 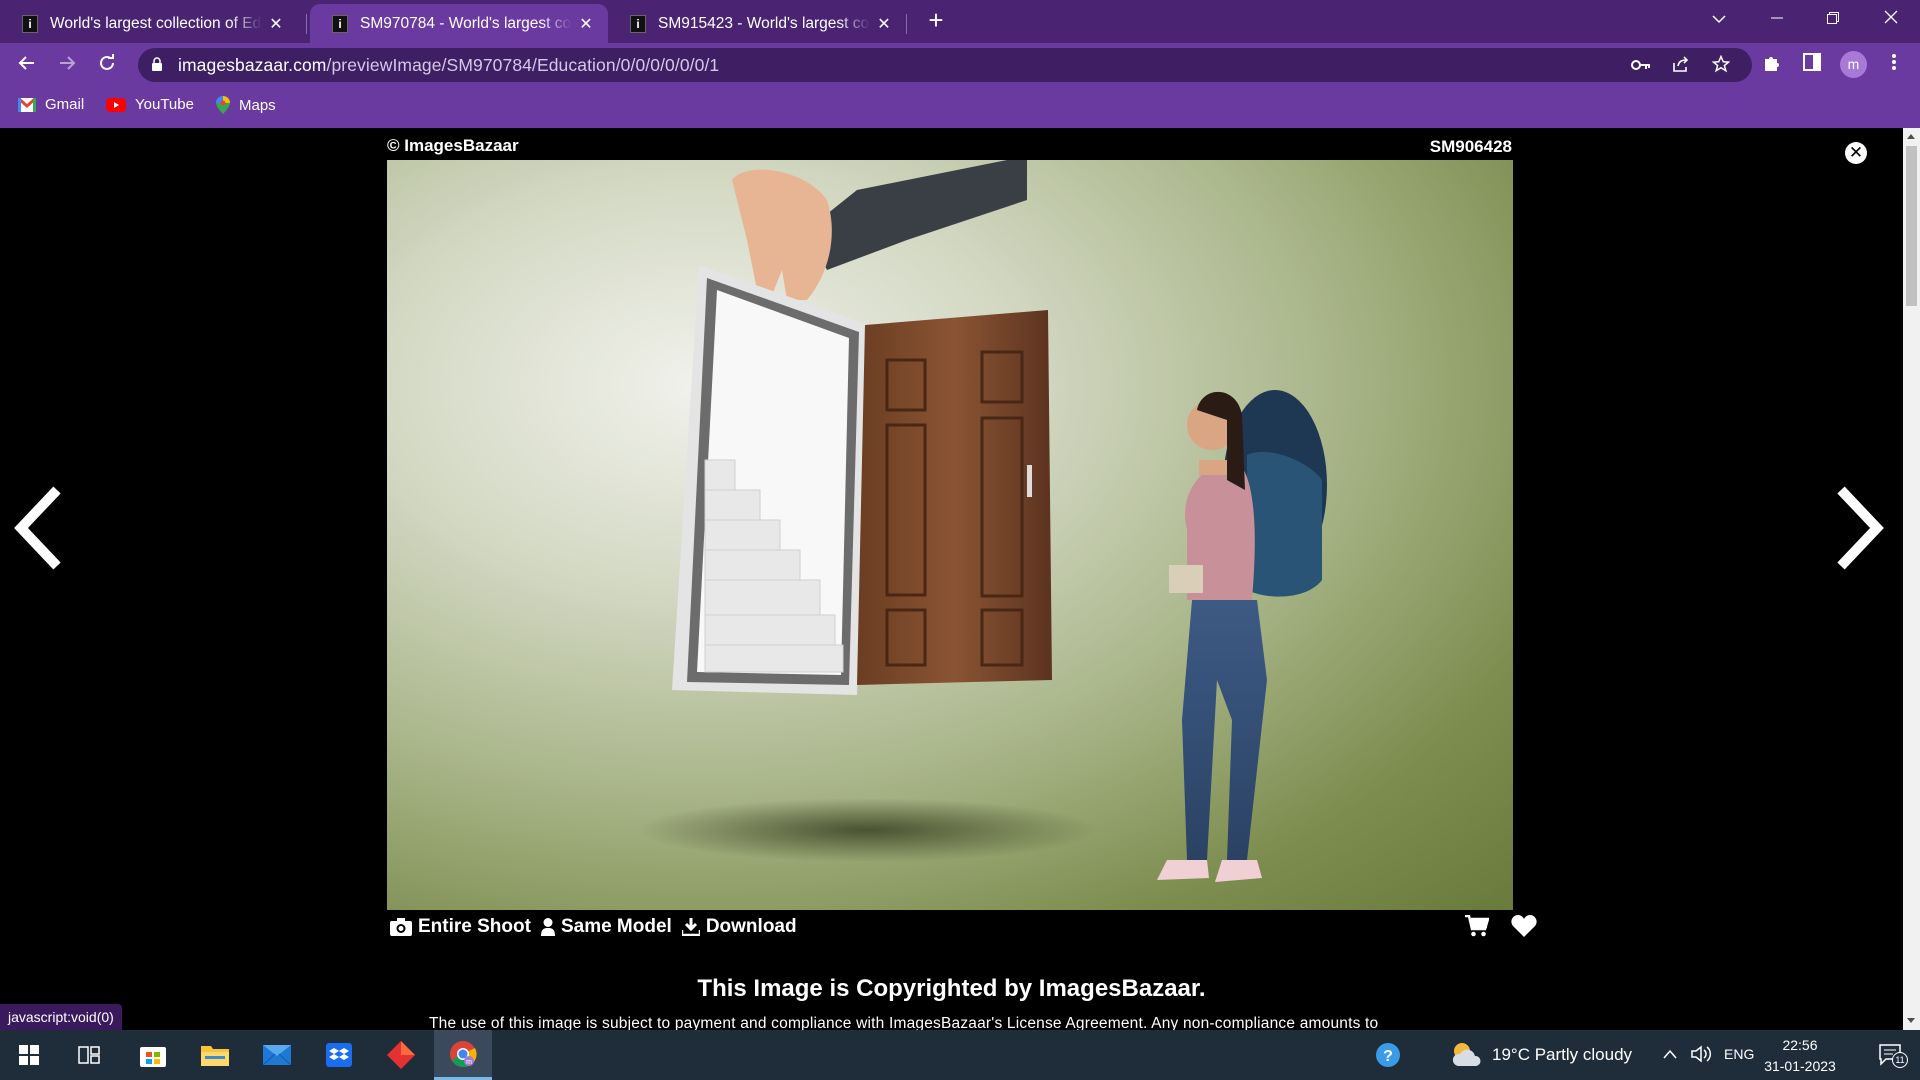 I want to click on bookmark-label: Gmail, so click(x=65, y=104).